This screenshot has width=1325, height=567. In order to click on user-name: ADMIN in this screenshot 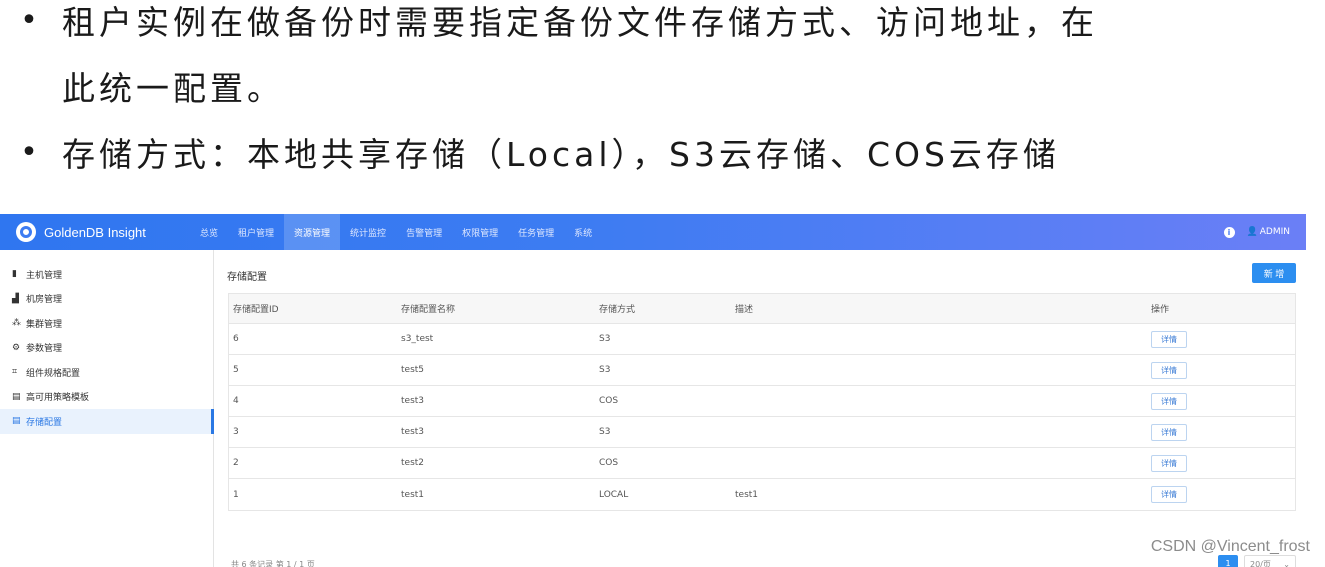, I will do `click(1275, 232)`.